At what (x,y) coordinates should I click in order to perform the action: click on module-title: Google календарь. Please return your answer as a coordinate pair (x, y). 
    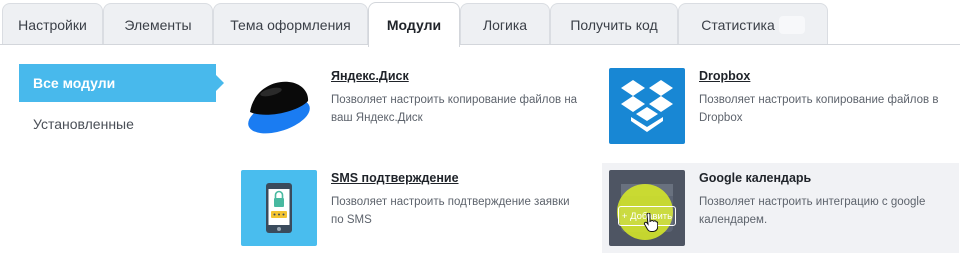
    Looking at the image, I should click on (755, 178).